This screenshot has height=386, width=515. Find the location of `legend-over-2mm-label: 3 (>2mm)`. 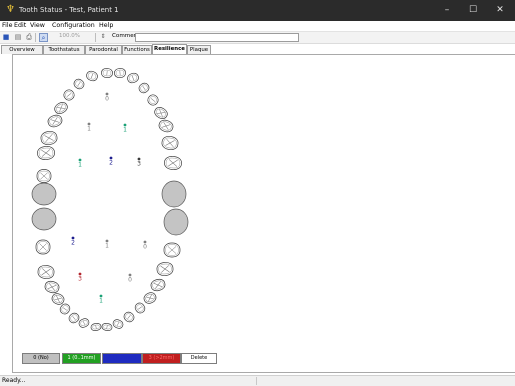

legend-over-2mm-label: 3 (>2mm) is located at coordinates (162, 358).